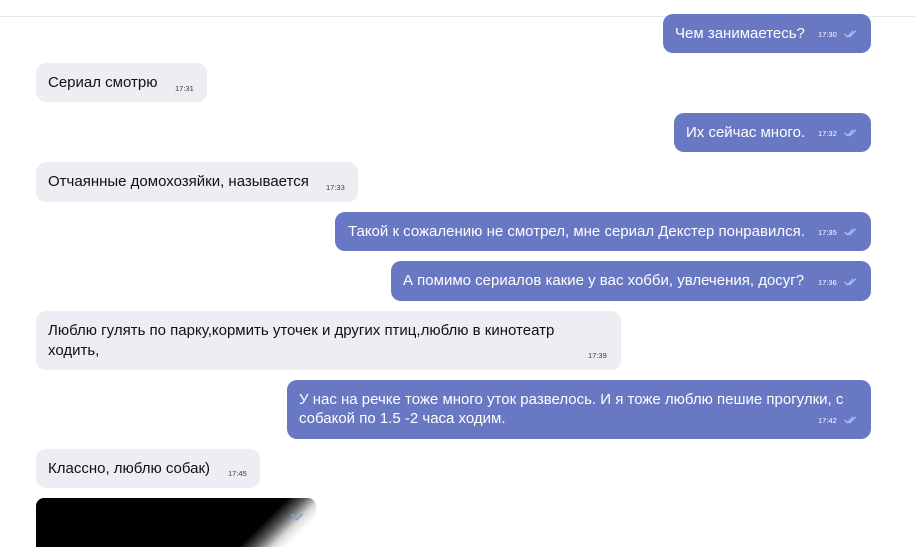 The image size is (915, 547). I want to click on message-time: 17:30, so click(827, 34).